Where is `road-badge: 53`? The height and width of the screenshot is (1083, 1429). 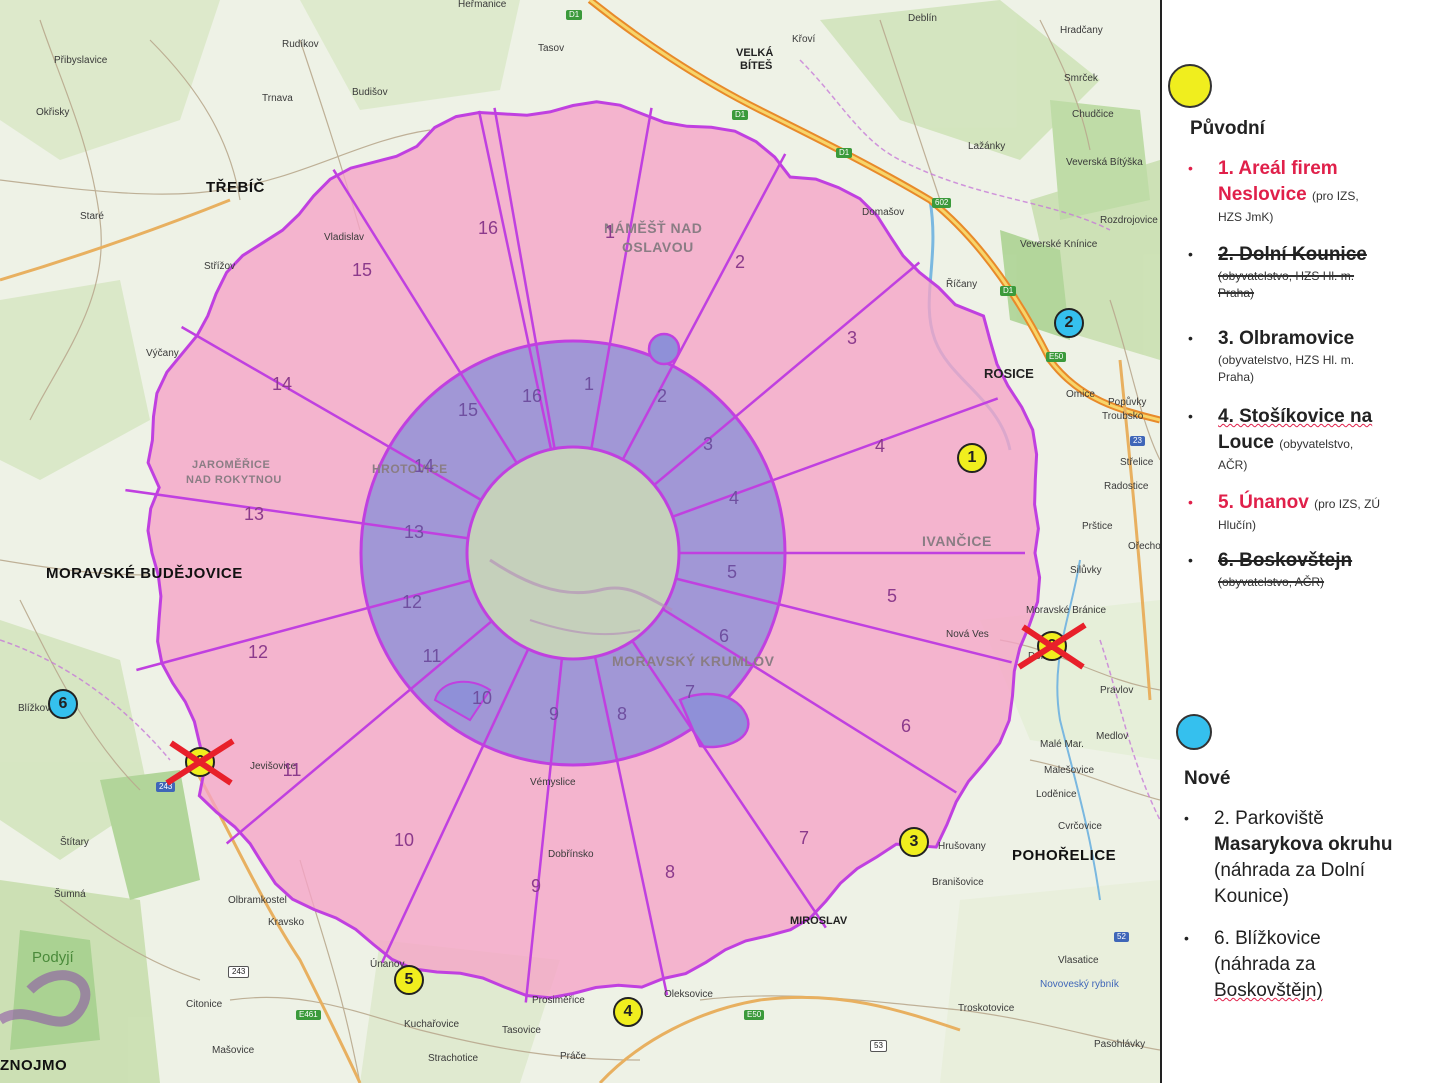
road-badge: 53 is located at coordinates (878, 1046).